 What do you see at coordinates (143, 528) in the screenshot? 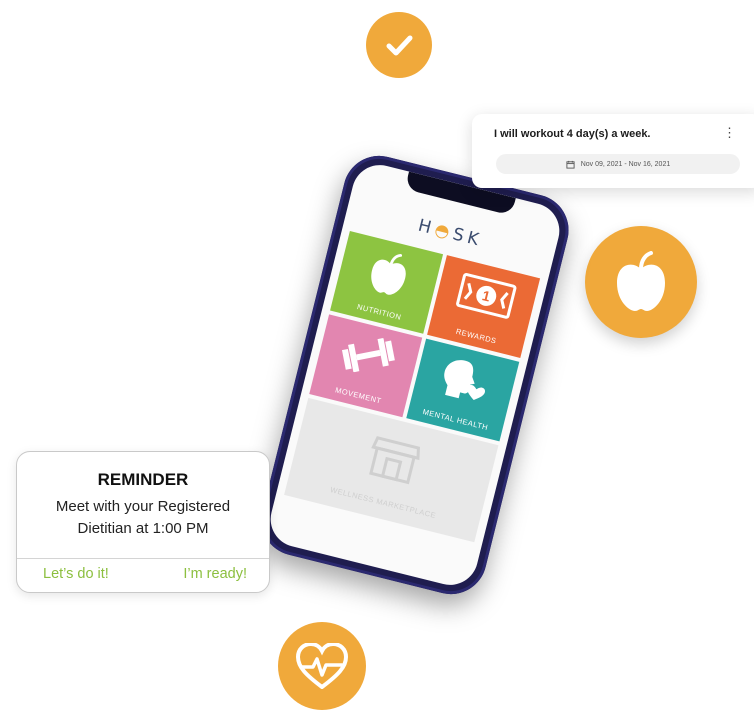
I see `reminder-line-2: Dietitian at 1:00 PM` at bounding box center [143, 528].